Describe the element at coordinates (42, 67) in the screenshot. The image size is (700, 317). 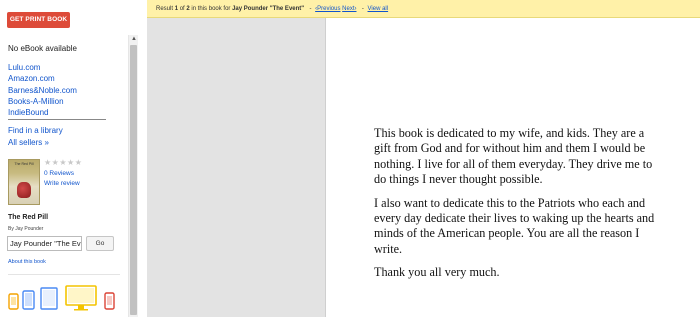
I see `seller-link-lulu: Lulu.com` at that location.